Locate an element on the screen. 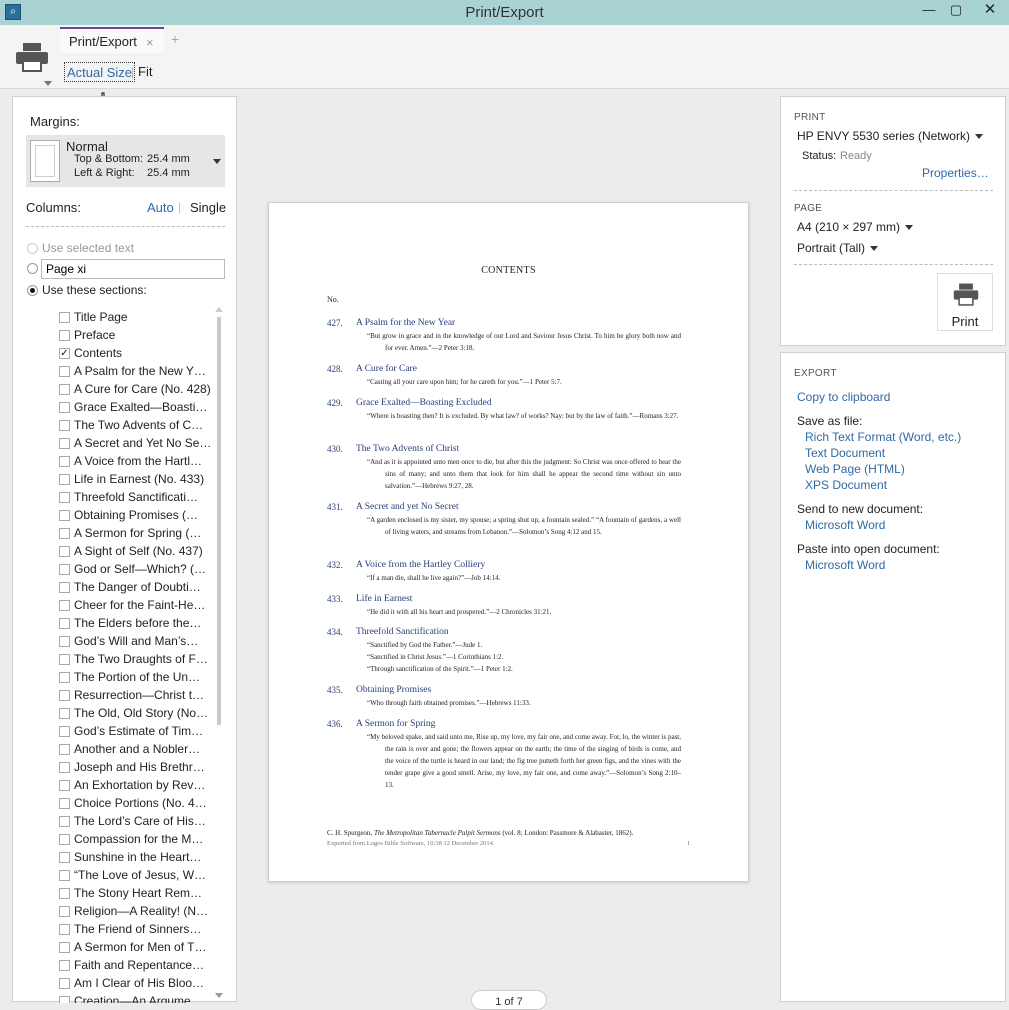  scroll-down-icon is located at coordinates (219, 995).